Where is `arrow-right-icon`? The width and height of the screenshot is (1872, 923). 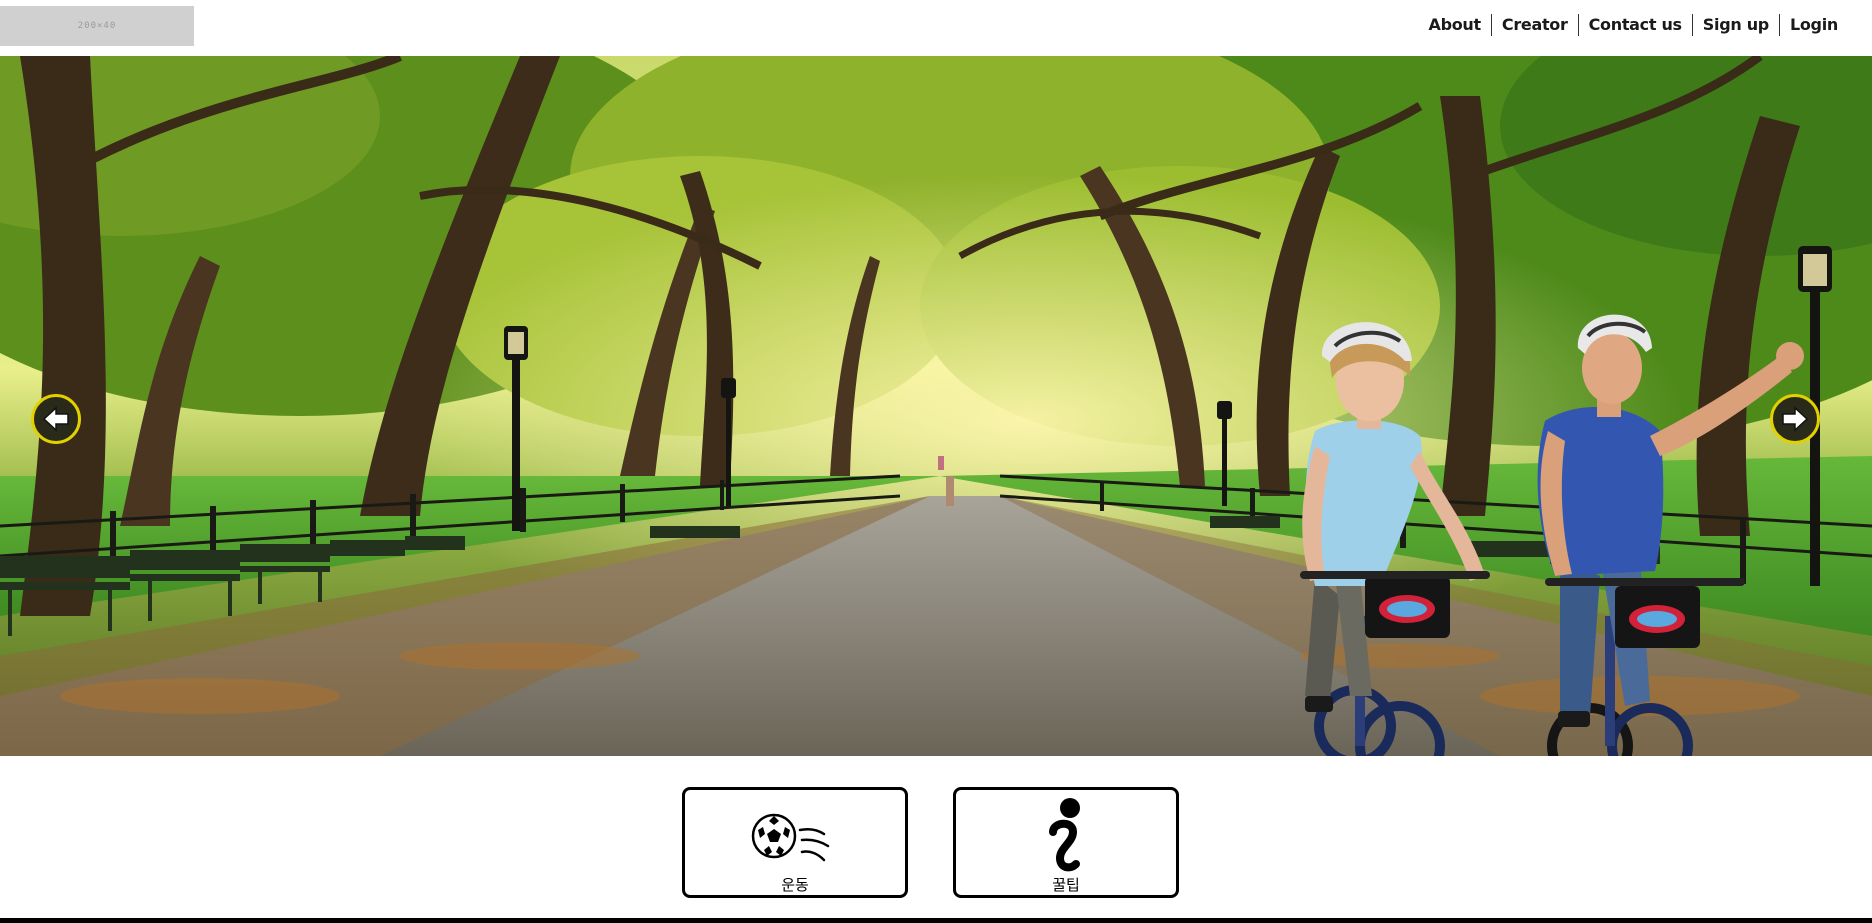
arrow-right-icon is located at coordinates (1795, 419).